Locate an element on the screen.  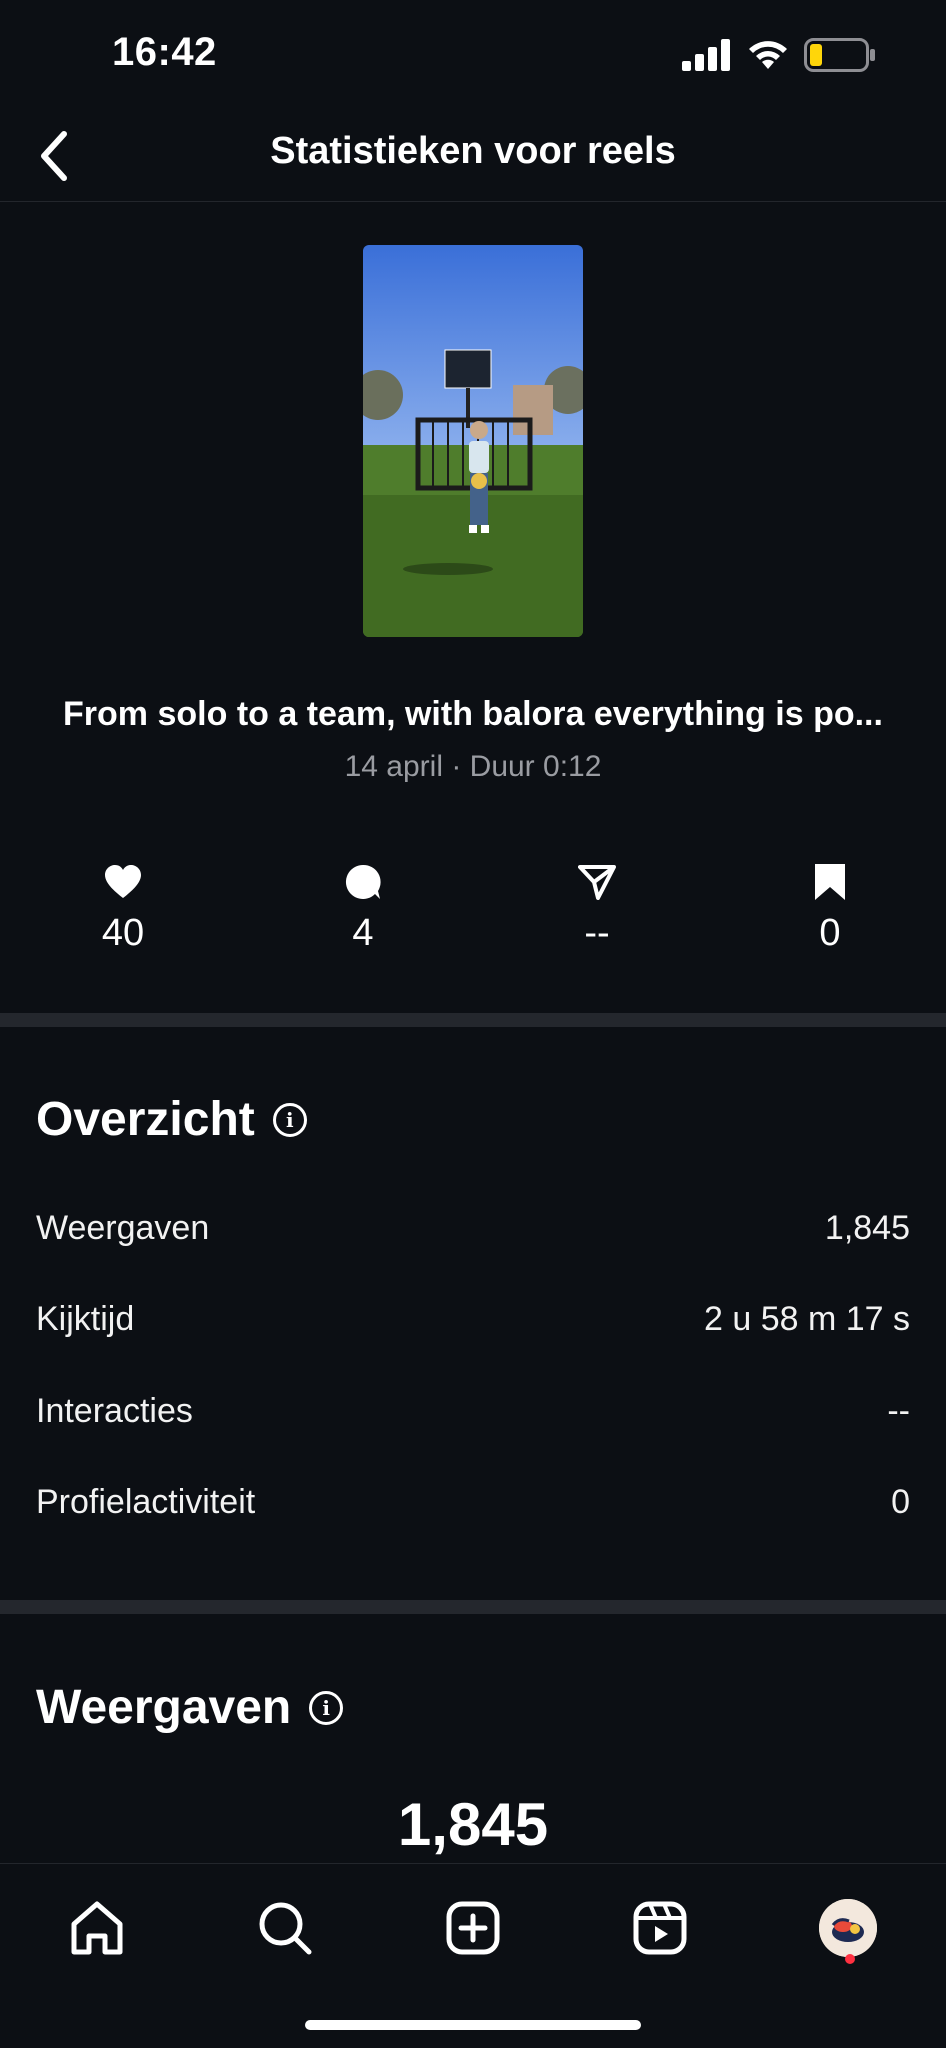
status-time: 16:42 is located at coordinates (164, 52).